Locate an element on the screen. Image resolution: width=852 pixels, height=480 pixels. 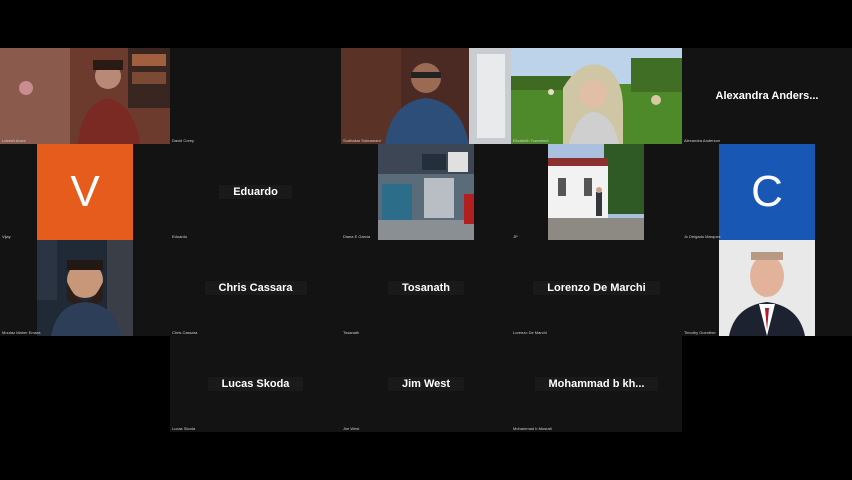
participant-name: Lucas Skoda is located at coordinates (184, 428).